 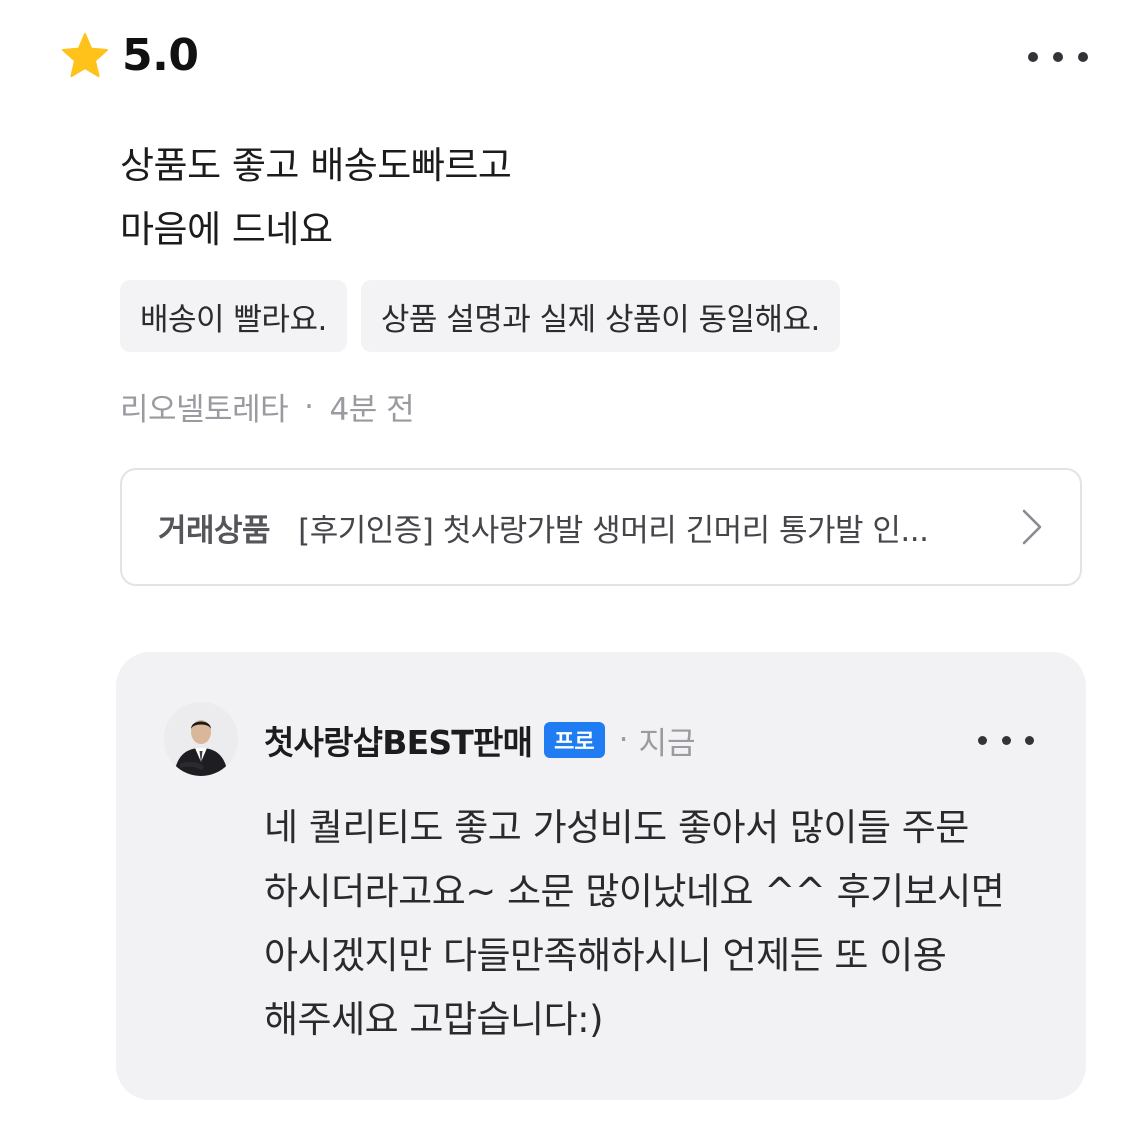 What do you see at coordinates (316, 198) in the screenshot?
I see `review-text: 상품도 좋고 배송도빠르고 마음에 드네요` at bounding box center [316, 198].